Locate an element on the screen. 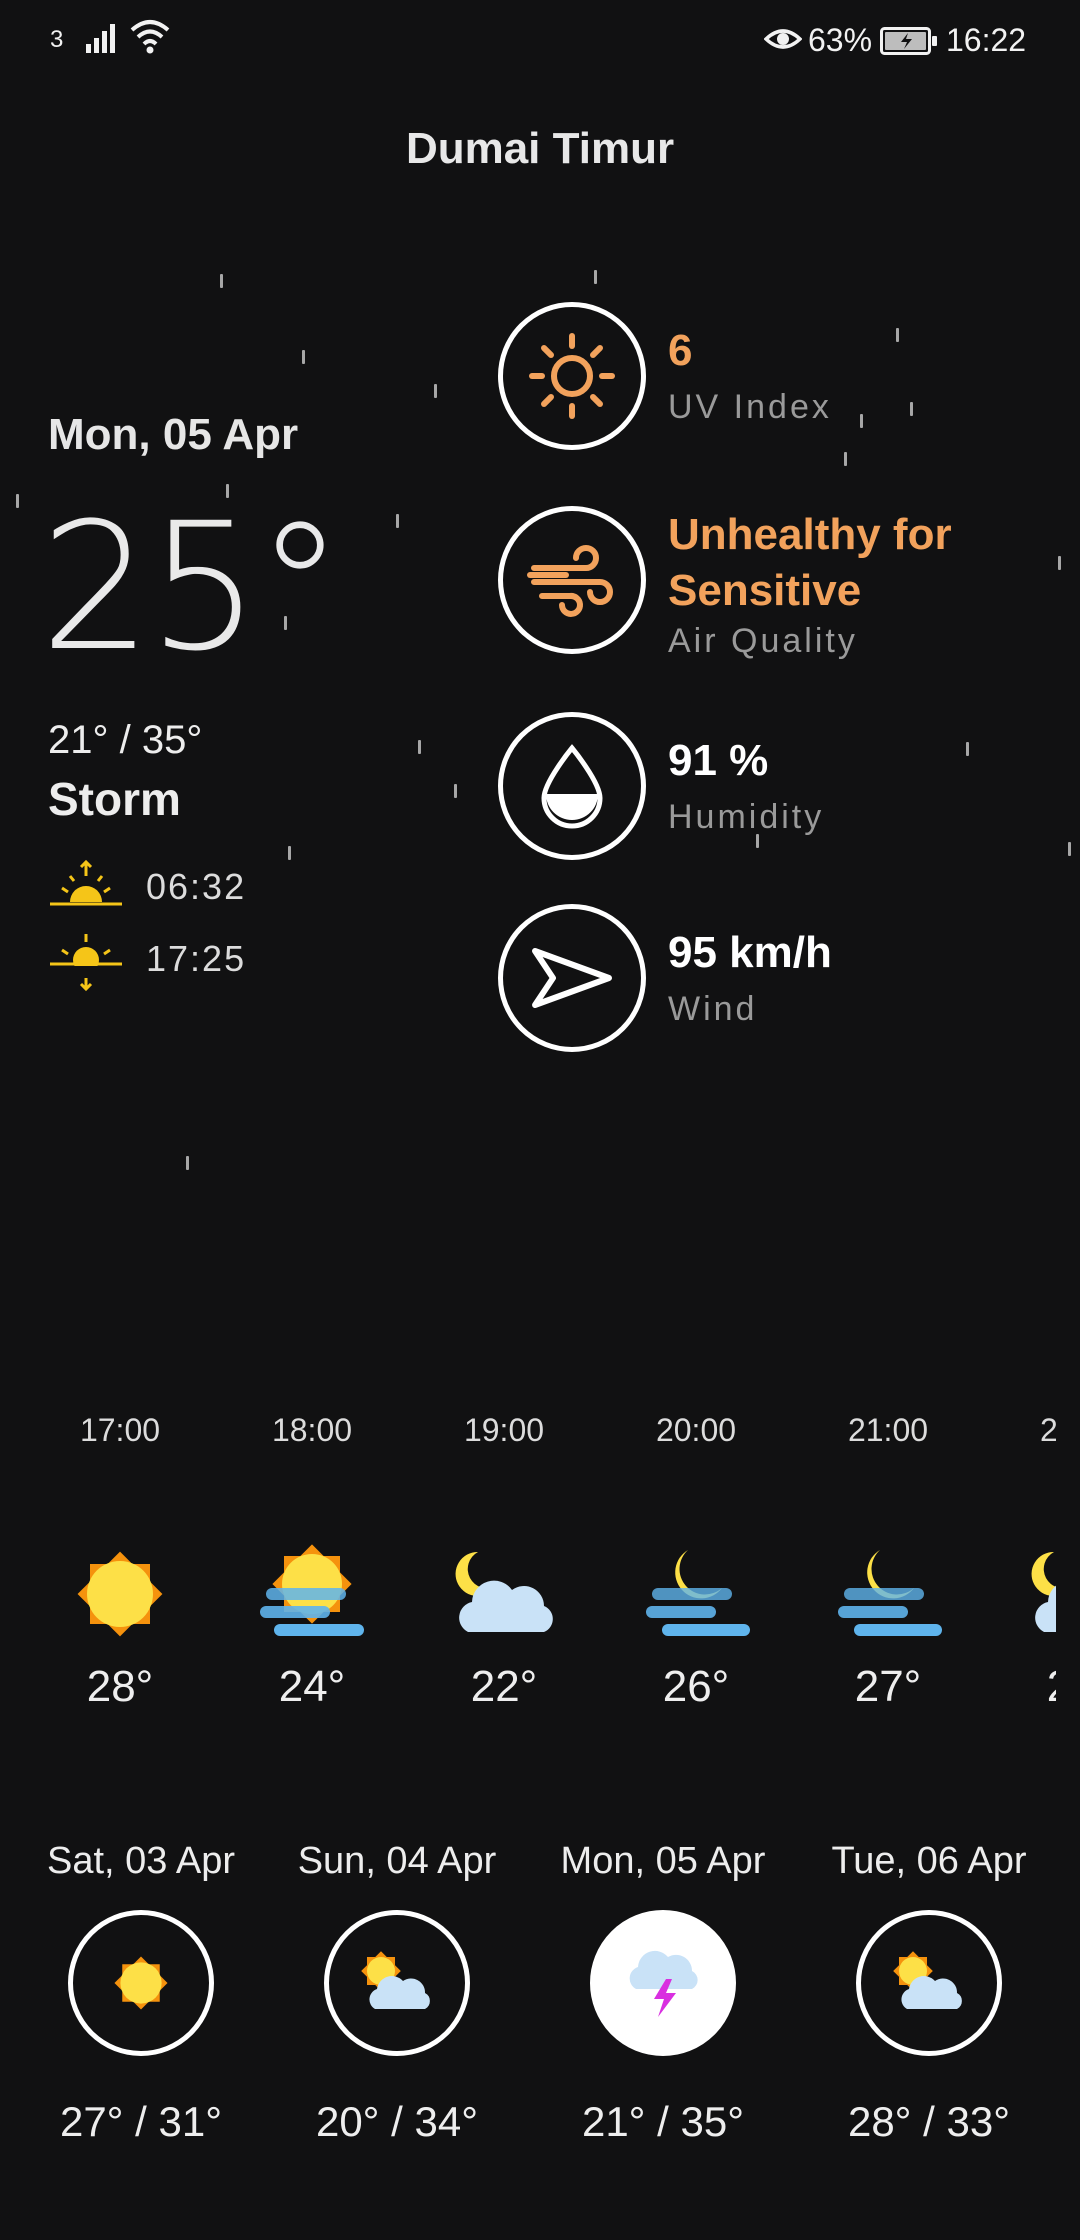 This screenshot has width=1080, height=2240. air-quality-value-line2: Sensitive is located at coordinates (765, 590).